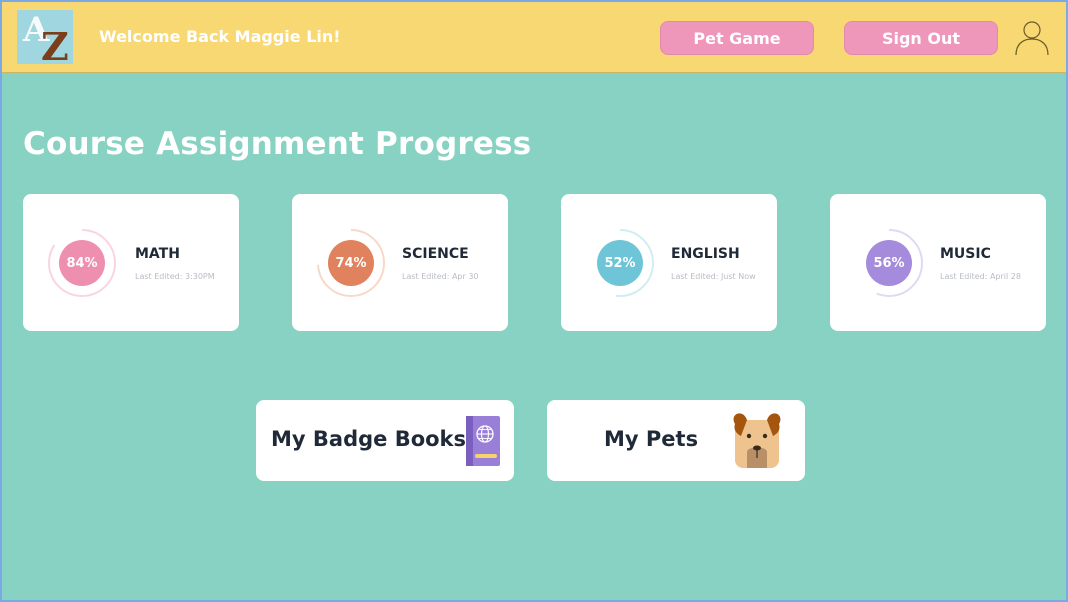  I want to click on sign-out-button: Sign Out, so click(921, 38).